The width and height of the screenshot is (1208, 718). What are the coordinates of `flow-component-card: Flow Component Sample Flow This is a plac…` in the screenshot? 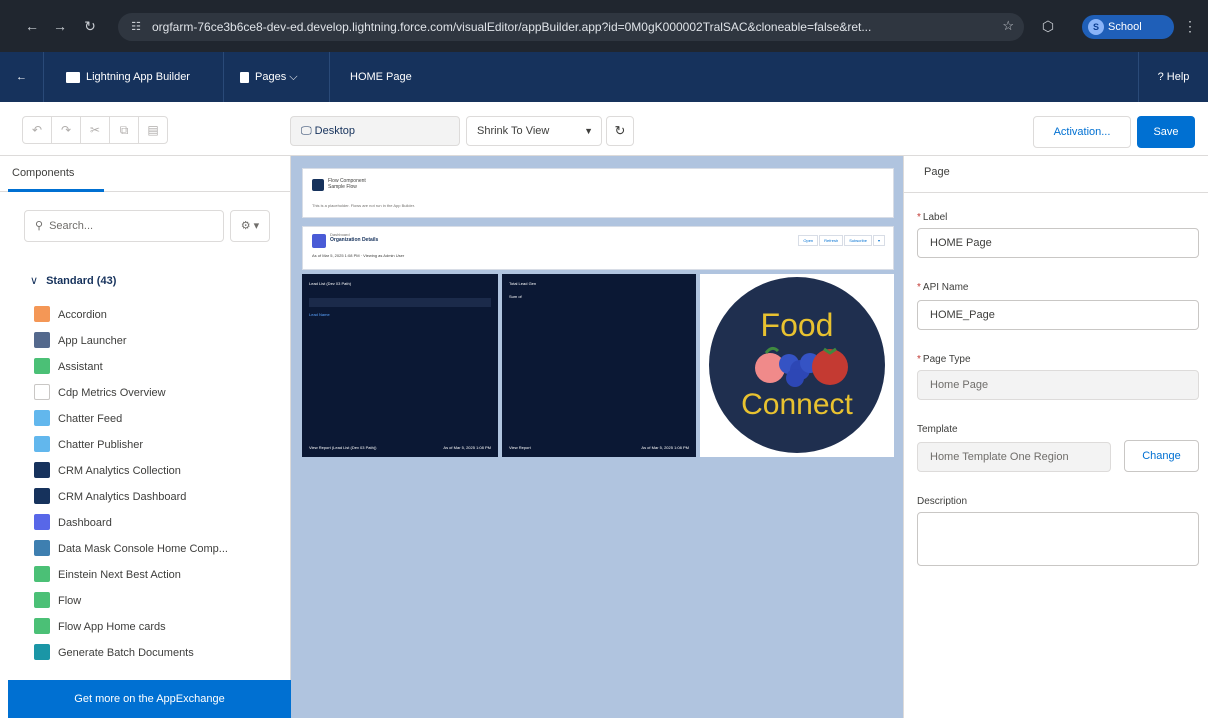 It's located at (598, 193).